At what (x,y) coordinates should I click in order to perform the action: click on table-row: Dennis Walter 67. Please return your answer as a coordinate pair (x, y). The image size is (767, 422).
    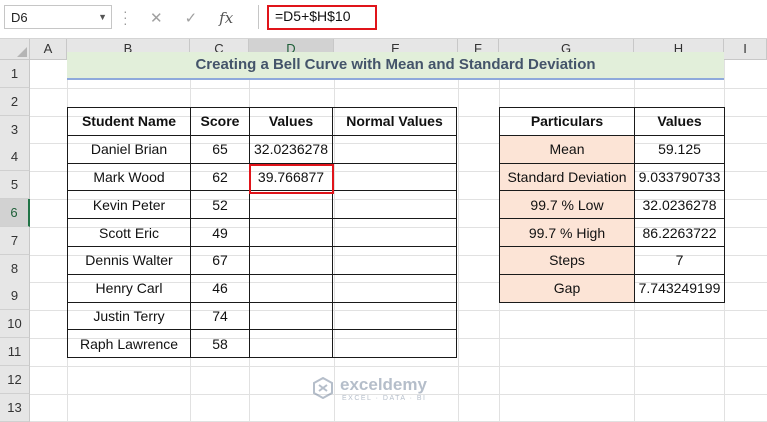
    Looking at the image, I should click on (262, 260).